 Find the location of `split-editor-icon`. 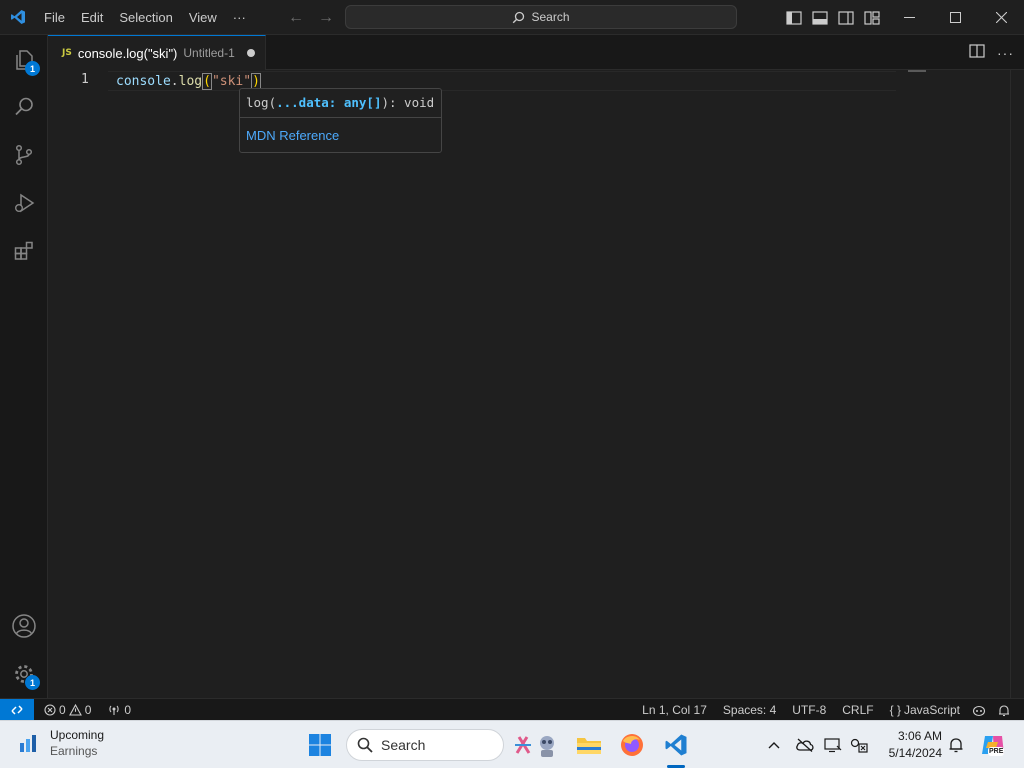

split-editor-icon is located at coordinates (977, 52).